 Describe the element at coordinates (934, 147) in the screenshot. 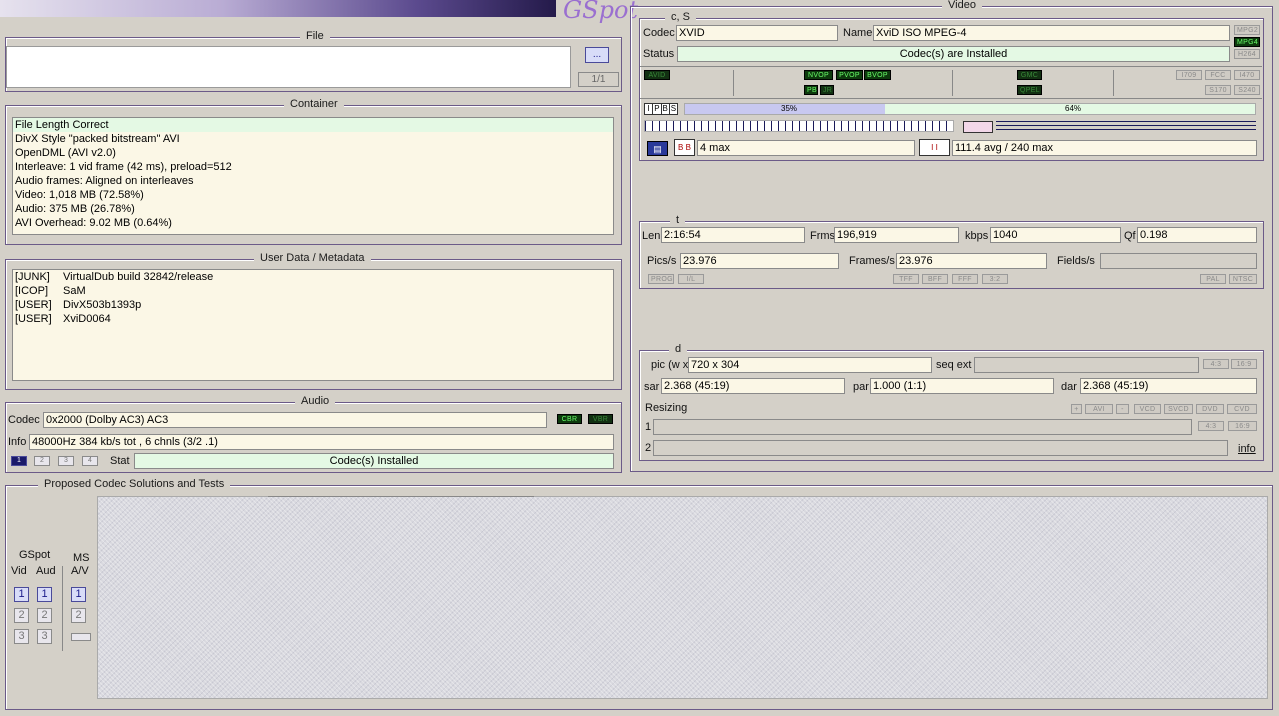

I see `bitrate-marker-icon: I I` at that location.